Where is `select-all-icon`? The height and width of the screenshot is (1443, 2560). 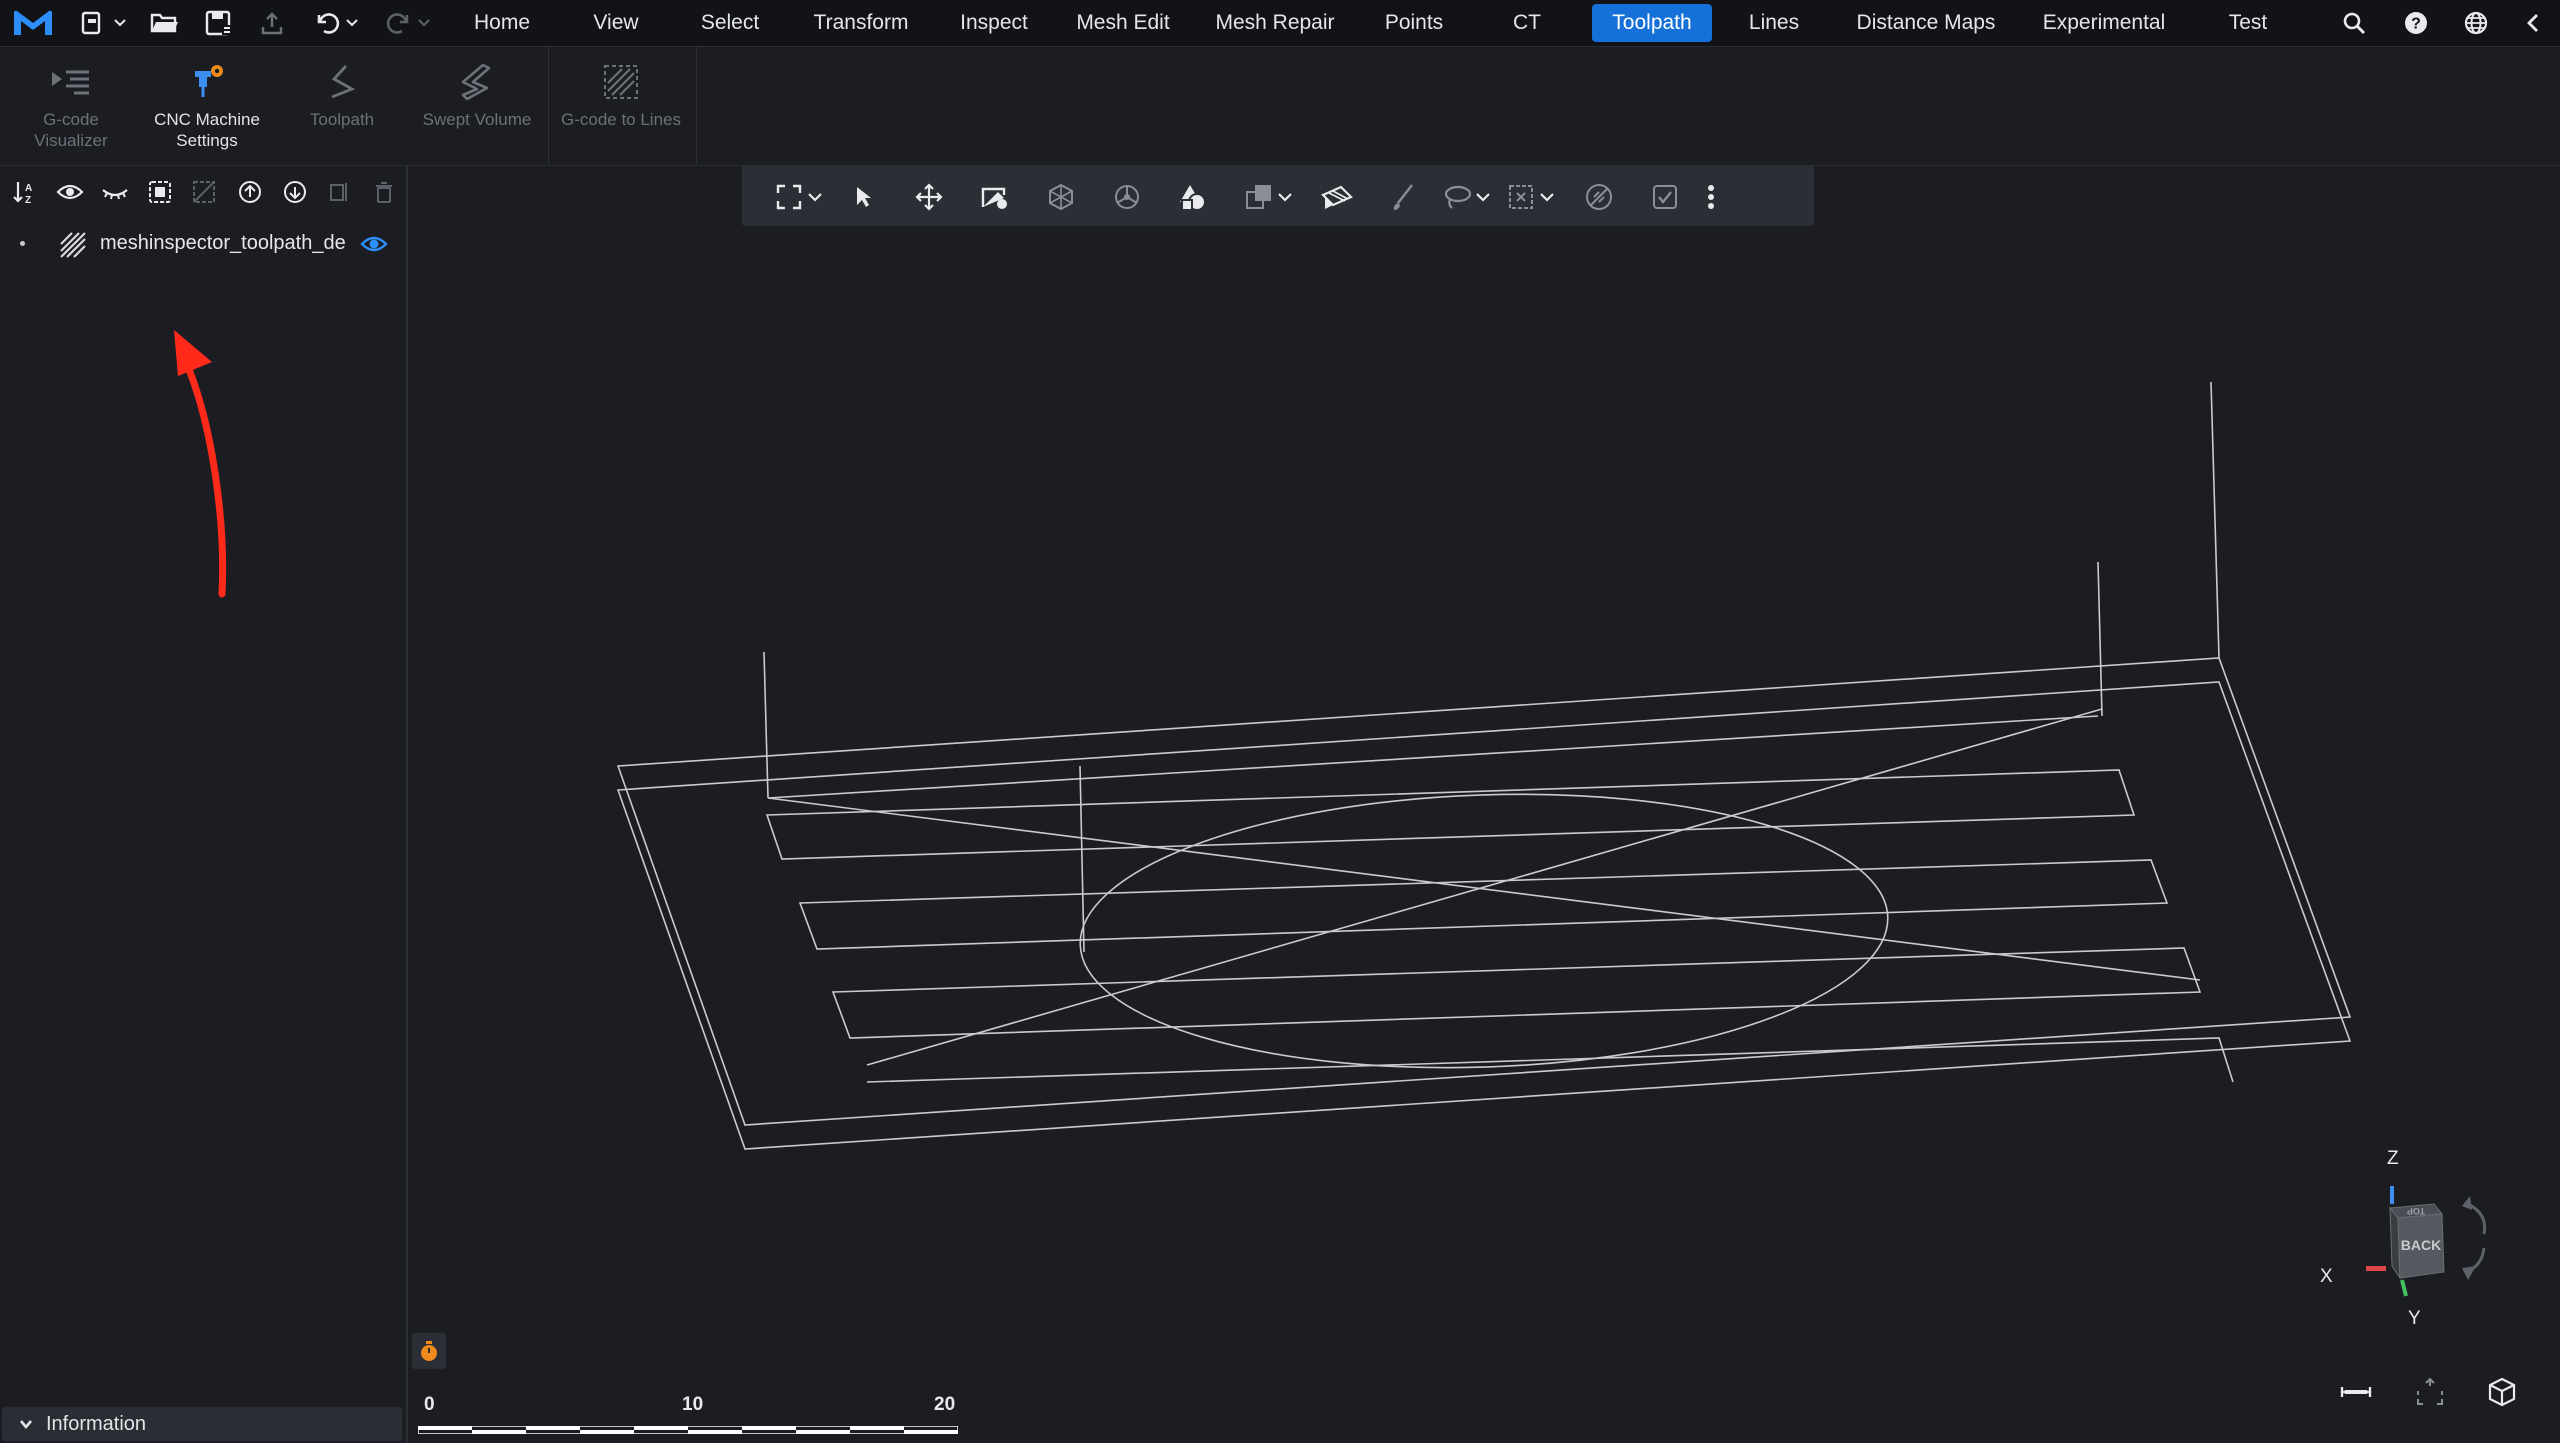 select-all-icon is located at coordinates (160, 192).